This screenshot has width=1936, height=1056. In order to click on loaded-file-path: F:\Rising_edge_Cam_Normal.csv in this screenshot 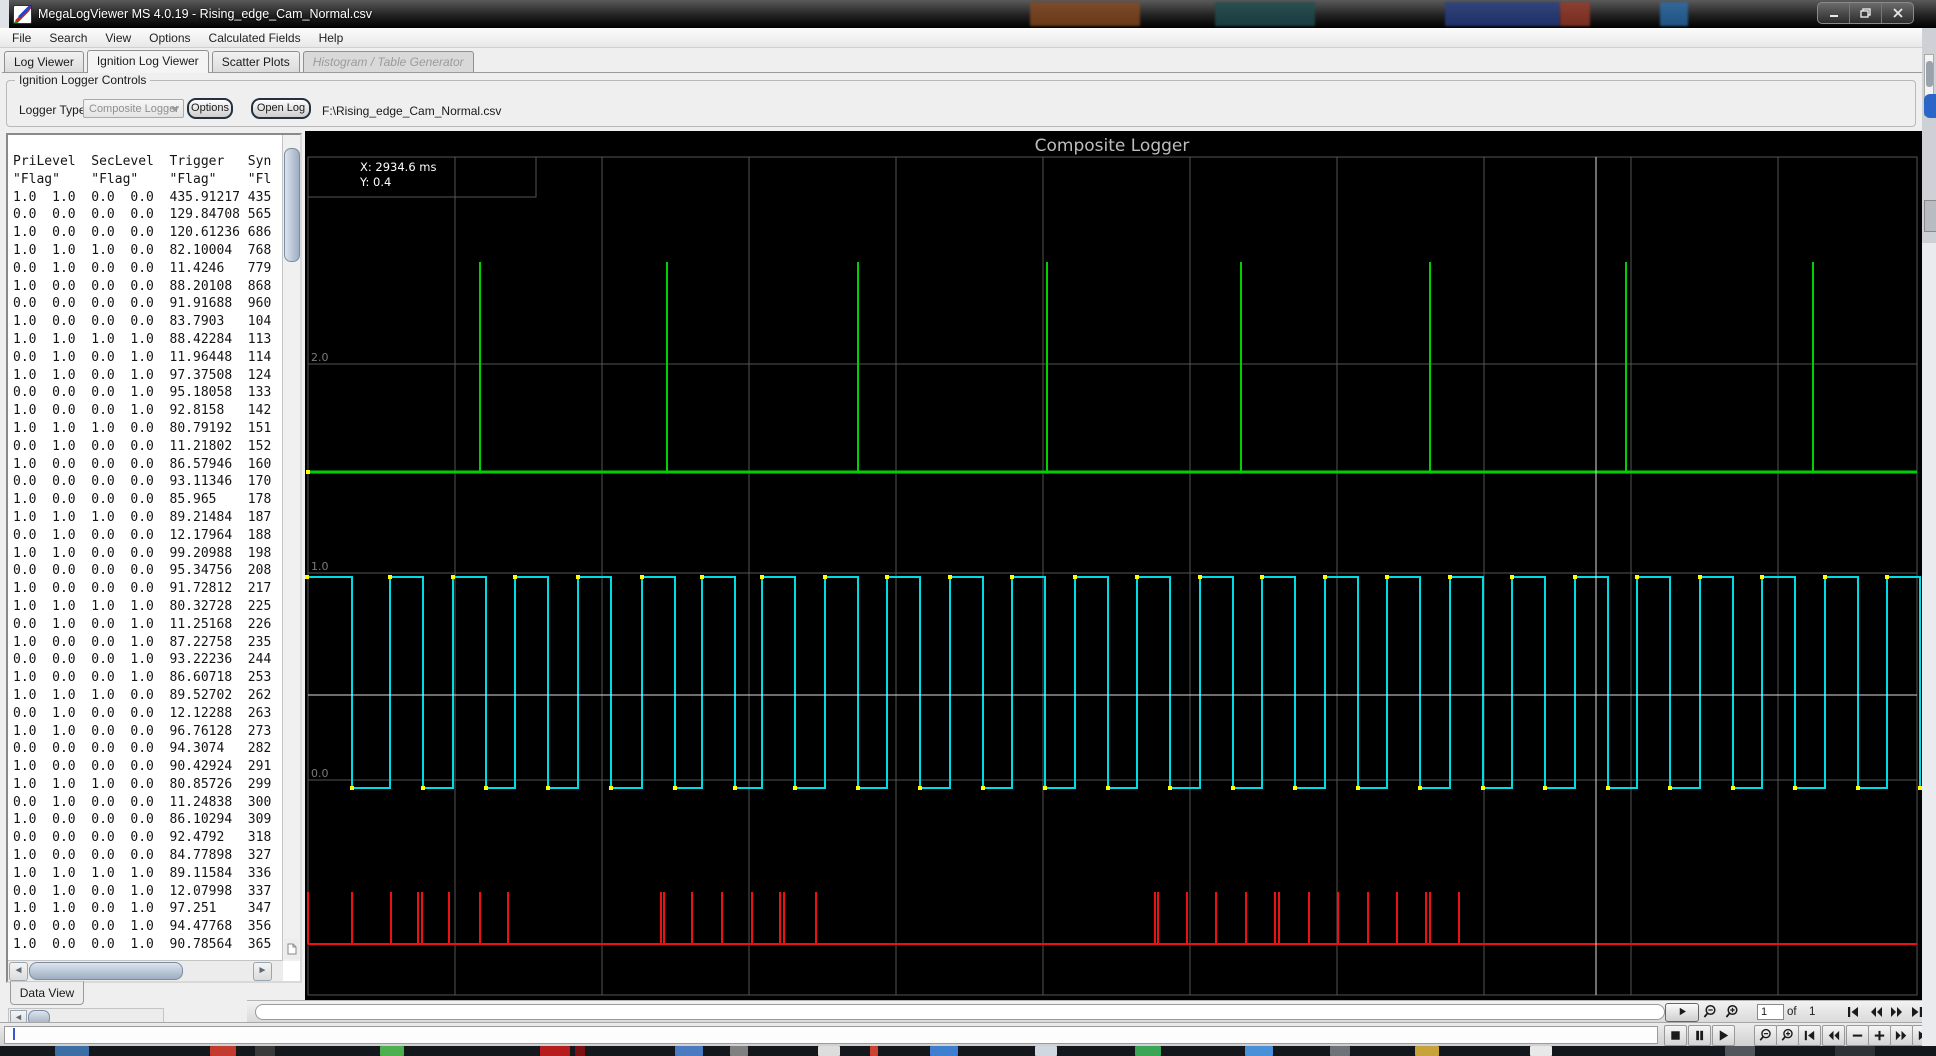, I will do `click(412, 111)`.